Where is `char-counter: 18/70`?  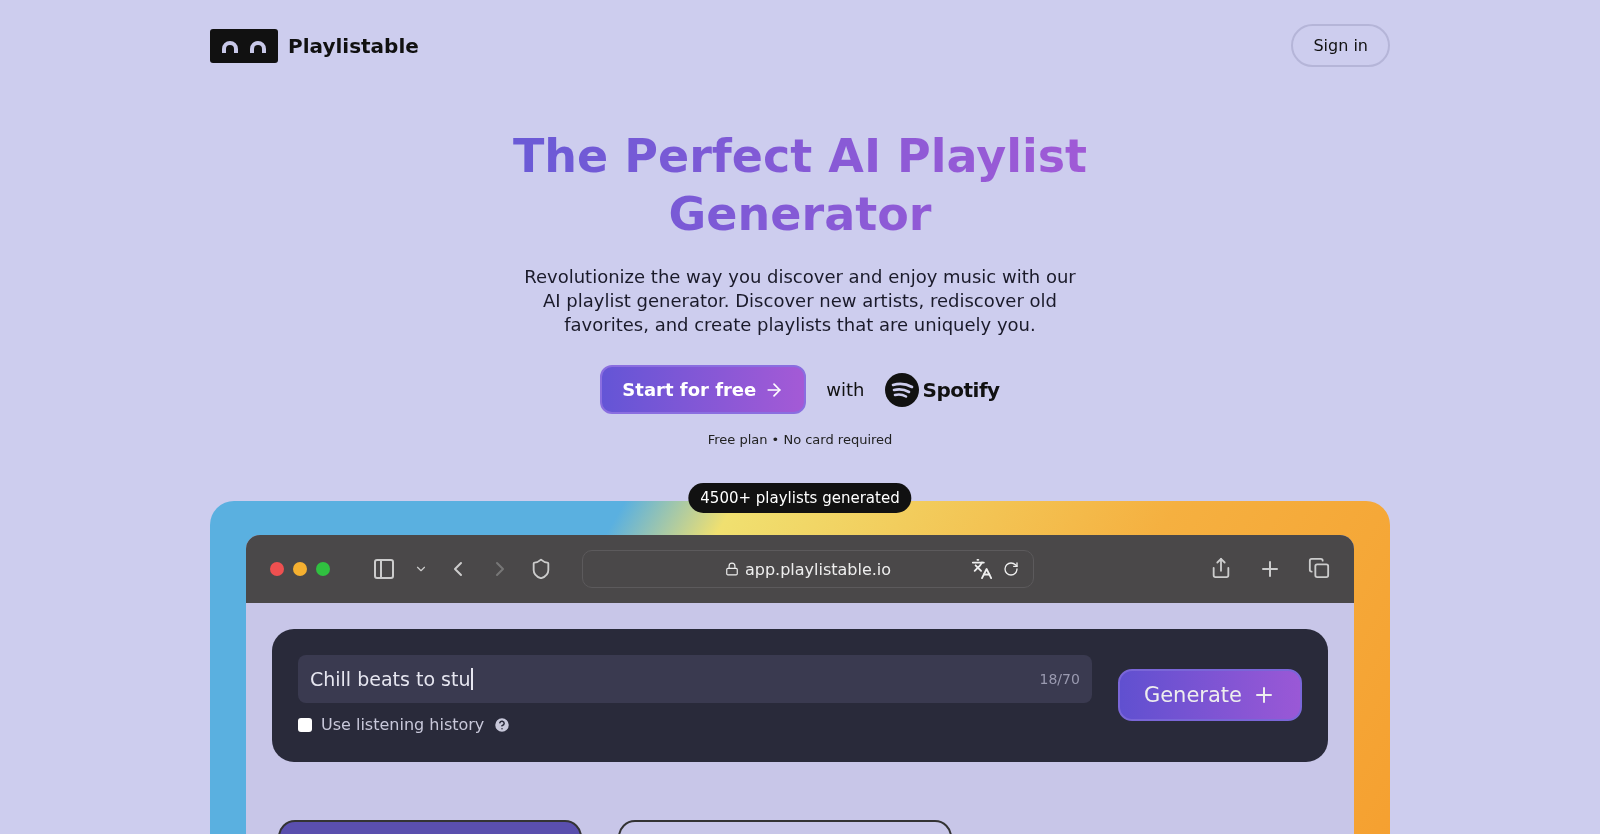 char-counter: 18/70 is located at coordinates (1059, 679).